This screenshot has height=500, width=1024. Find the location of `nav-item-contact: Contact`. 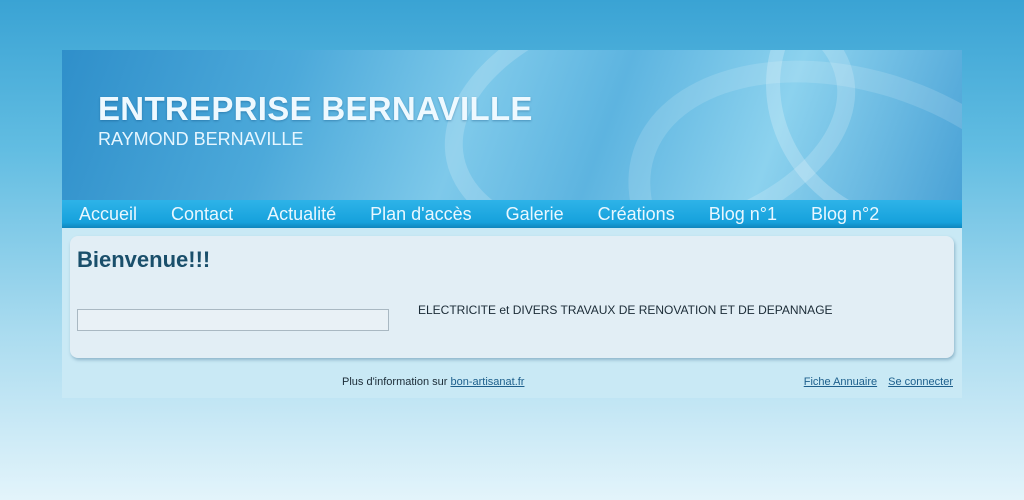

nav-item-contact: Contact is located at coordinates (202, 214).